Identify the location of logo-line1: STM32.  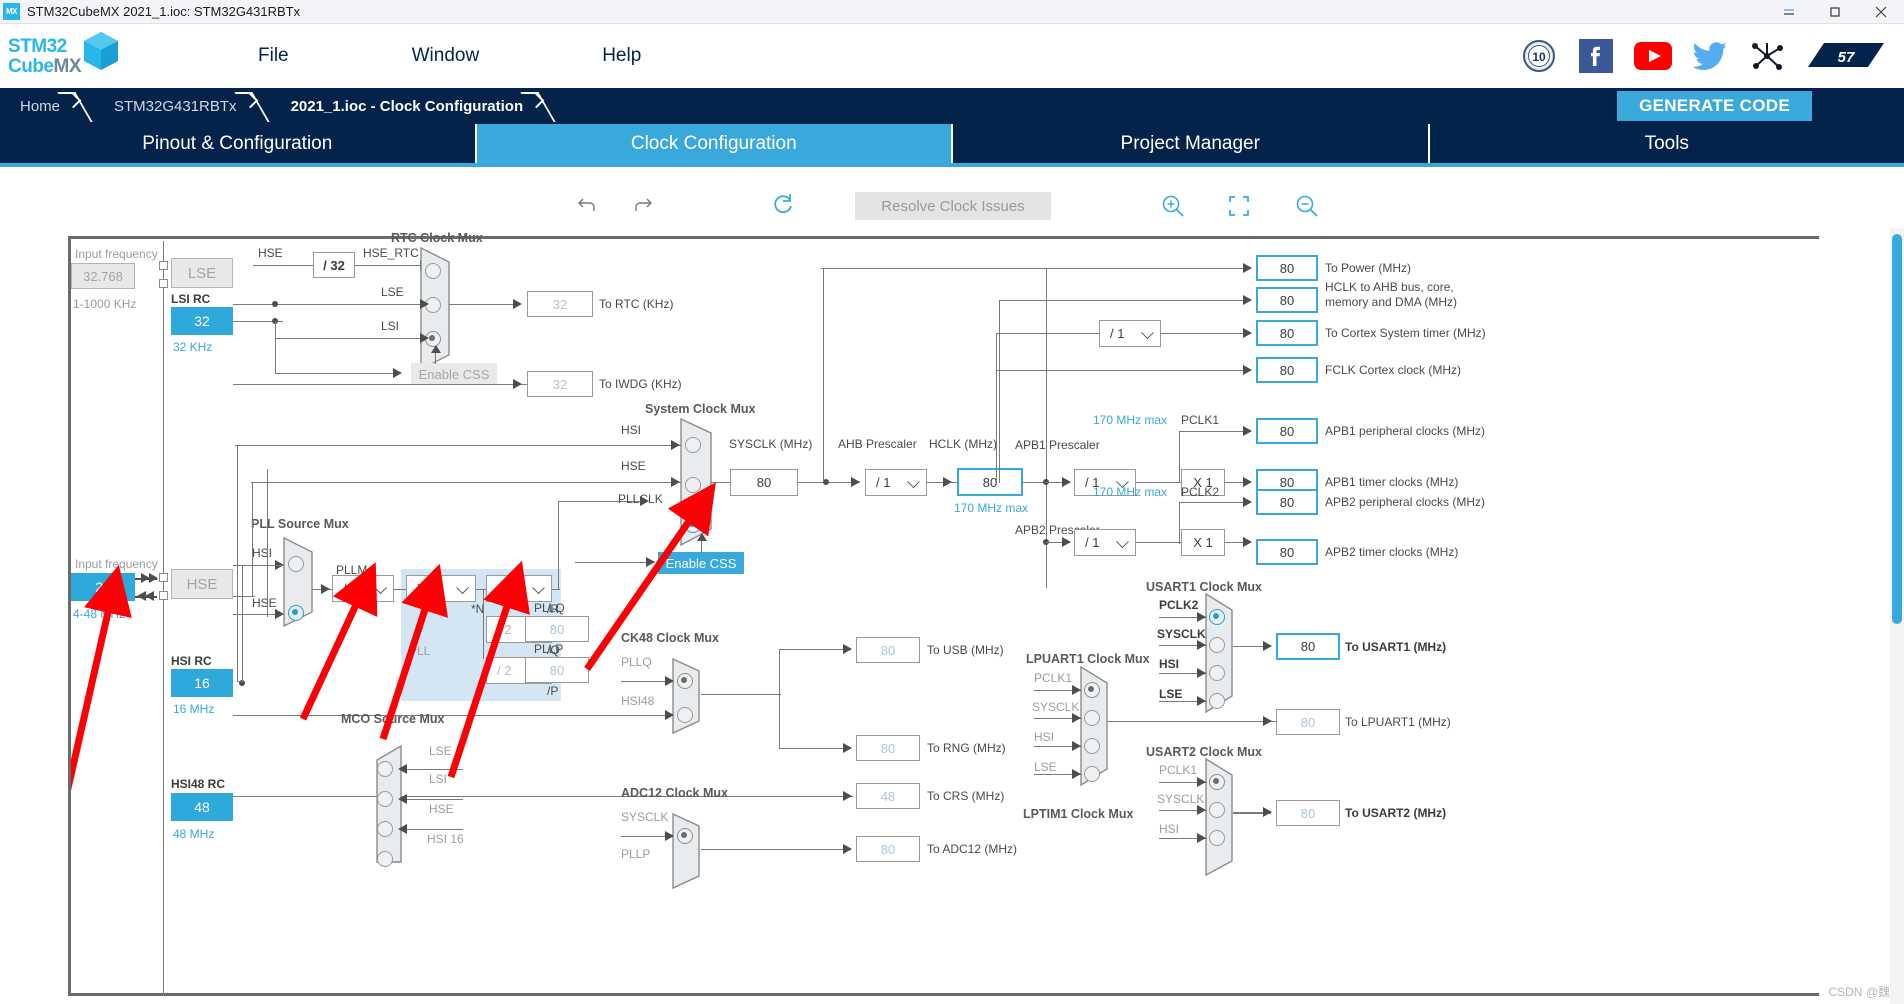
(37, 46).